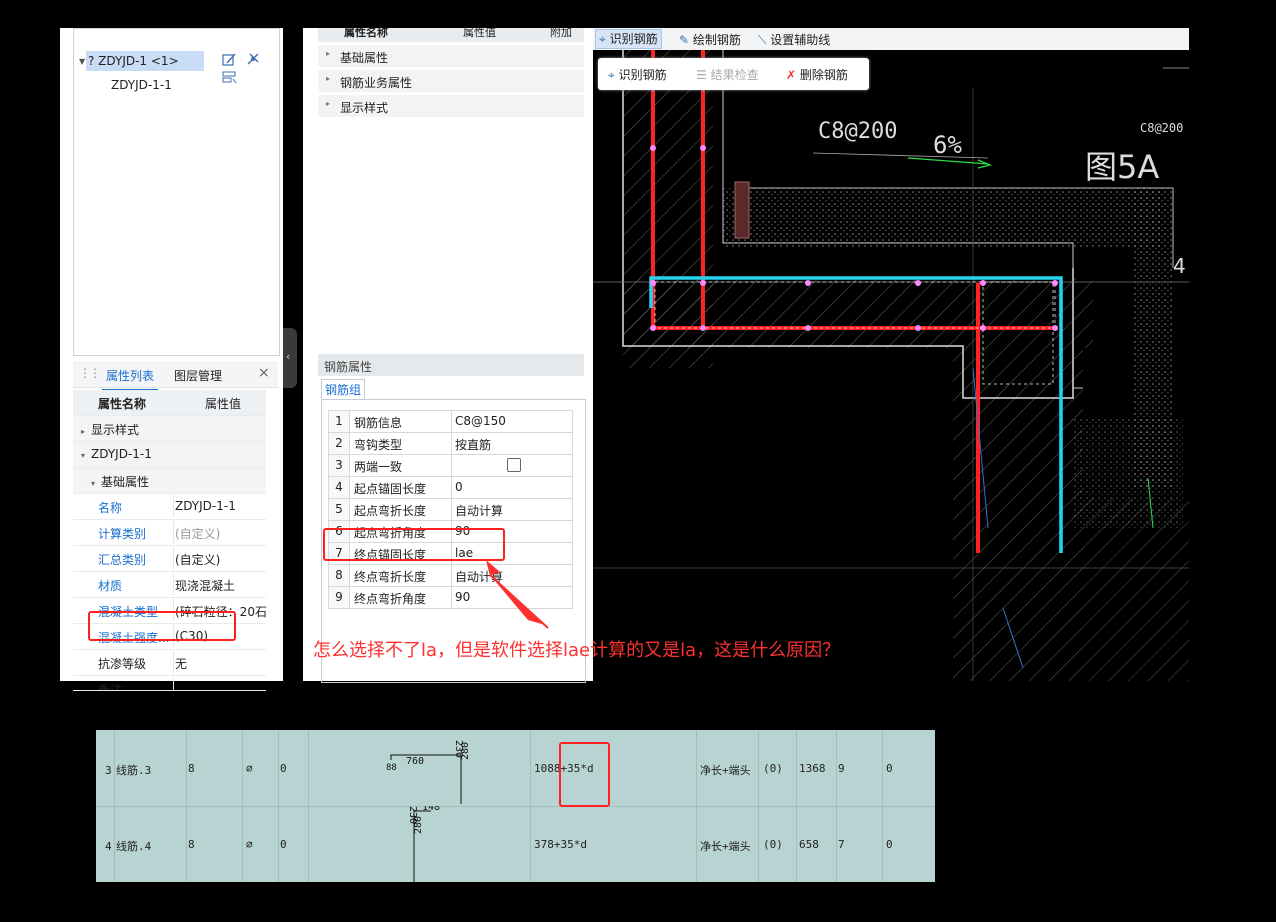  I want to click on grid-row: 4 起点锚固长度 0, so click(450, 488).